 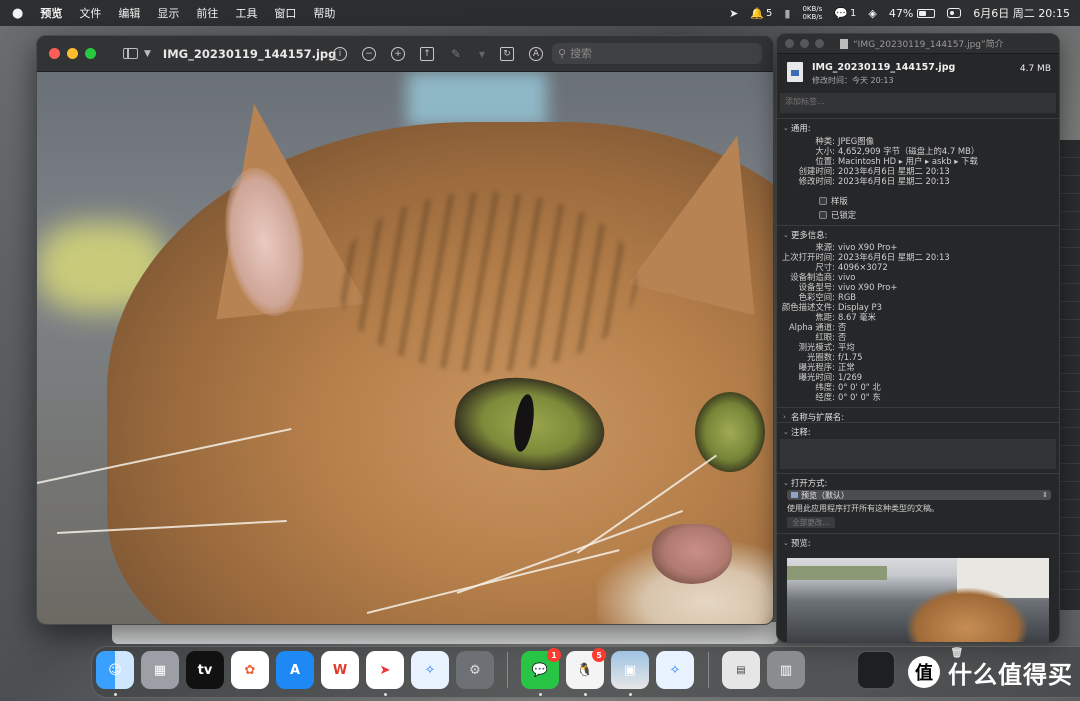 What do you see at coordinates (939, 201) in the screenshot?
I see `stationery-checkbox: 样版` at bounding box center [939, 201].